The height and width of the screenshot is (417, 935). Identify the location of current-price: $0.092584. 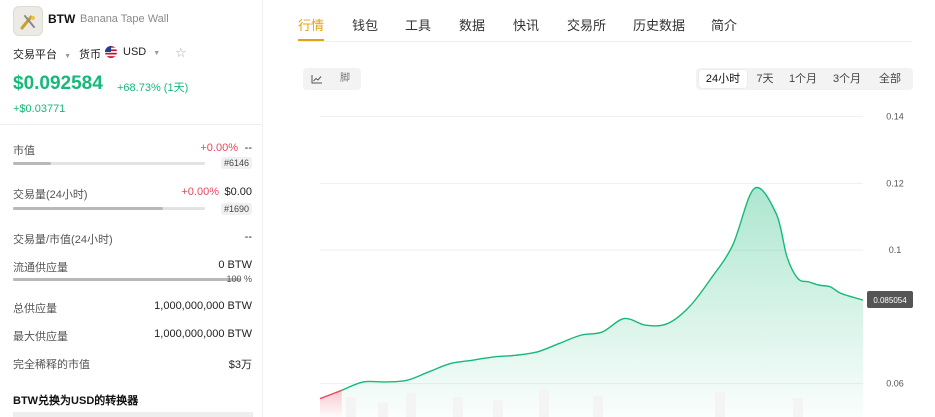
(58, 83).